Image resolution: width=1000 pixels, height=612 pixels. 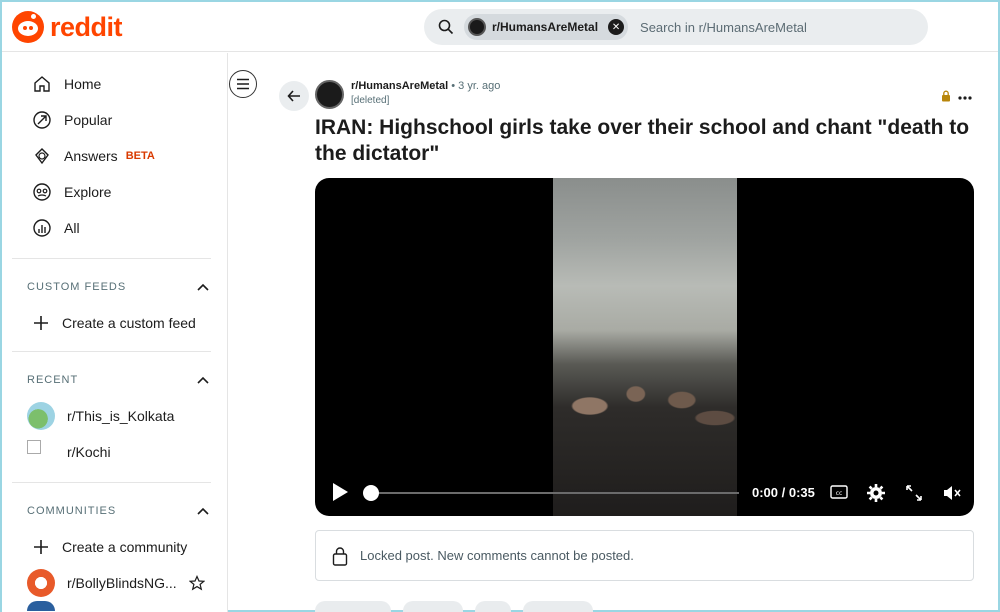 I want to click on sidebar-item-home: Home, so click(x=114, y=84).